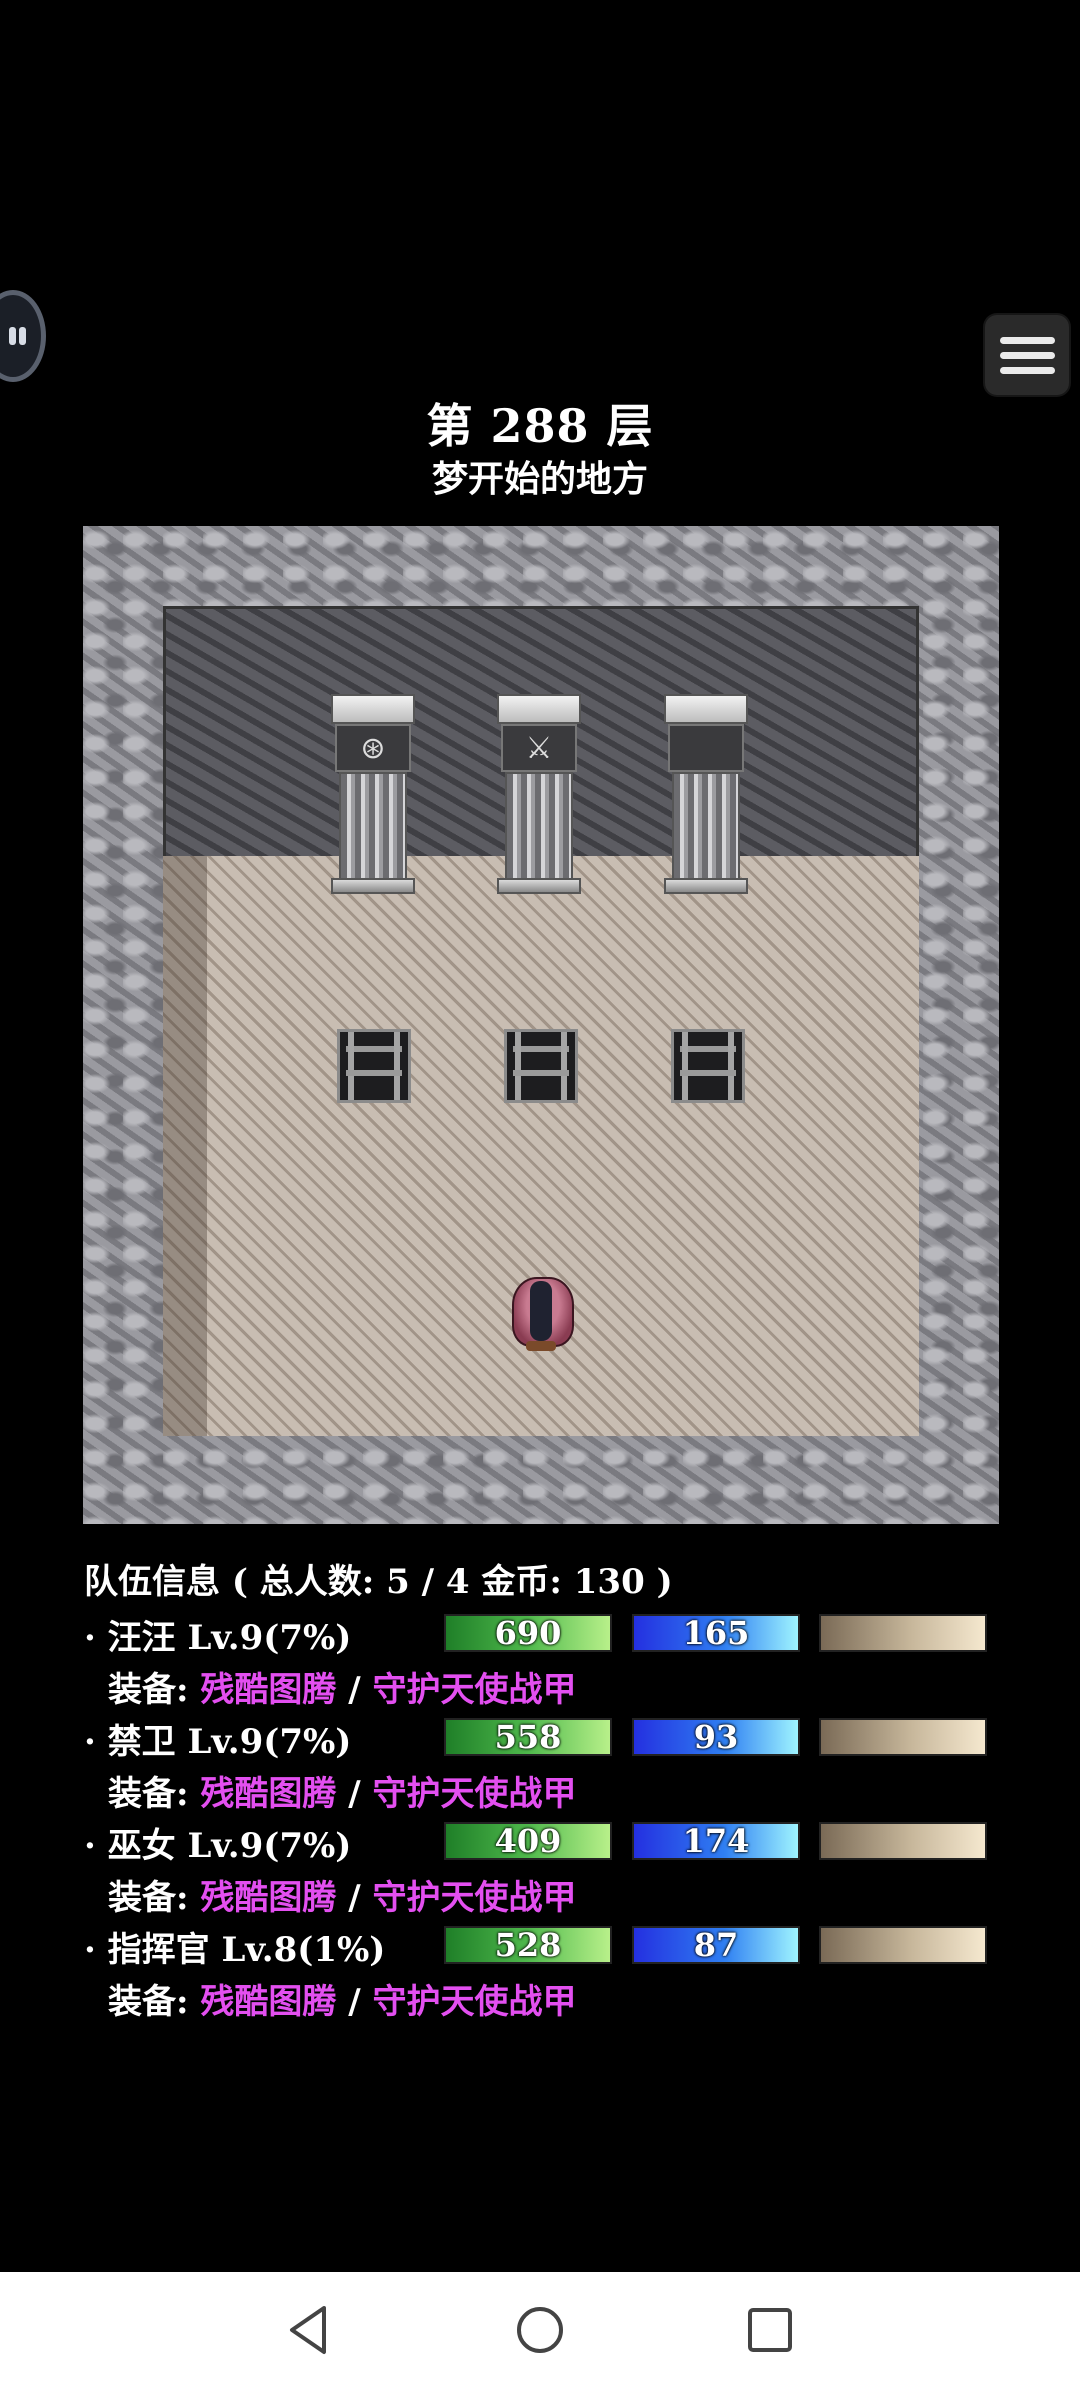  Describe the element at coordinates (310, 2330) in the screenshot. I see `back-triangle-icon` at that location.